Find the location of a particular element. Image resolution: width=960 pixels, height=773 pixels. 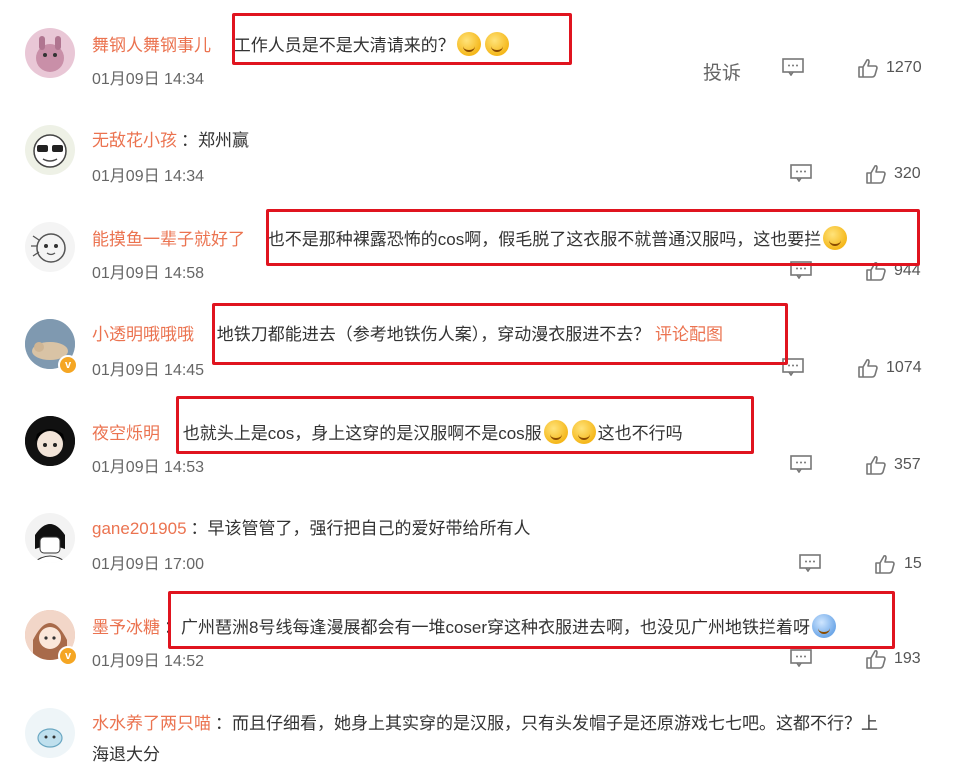

comment-text: 也不是那种裸露恐怖的cos啊，假毛脱了这衣服不就普通汉服吗，这也要拦 is located at coordinates (558, 238).